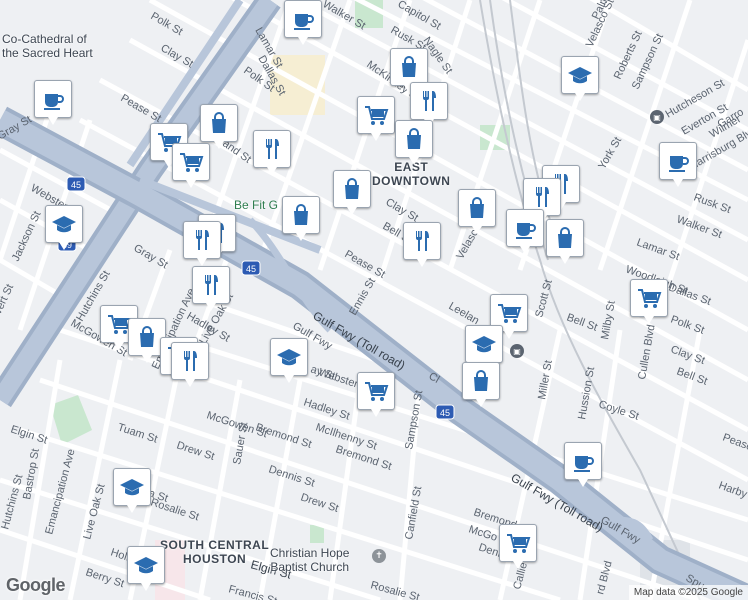 The image size is (748, 600). I want to click on poi-label-christian-hope: Christian Hope Baptist Church, so click(309, 560).